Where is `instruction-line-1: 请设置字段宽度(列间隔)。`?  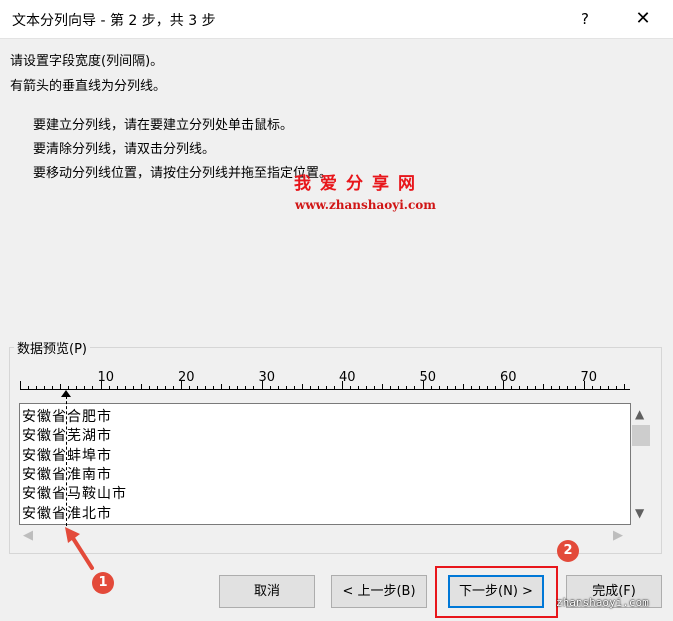 instruction-line-1: 请设置字段宽度(列间隔)。 is located at coordinates (87, 61).